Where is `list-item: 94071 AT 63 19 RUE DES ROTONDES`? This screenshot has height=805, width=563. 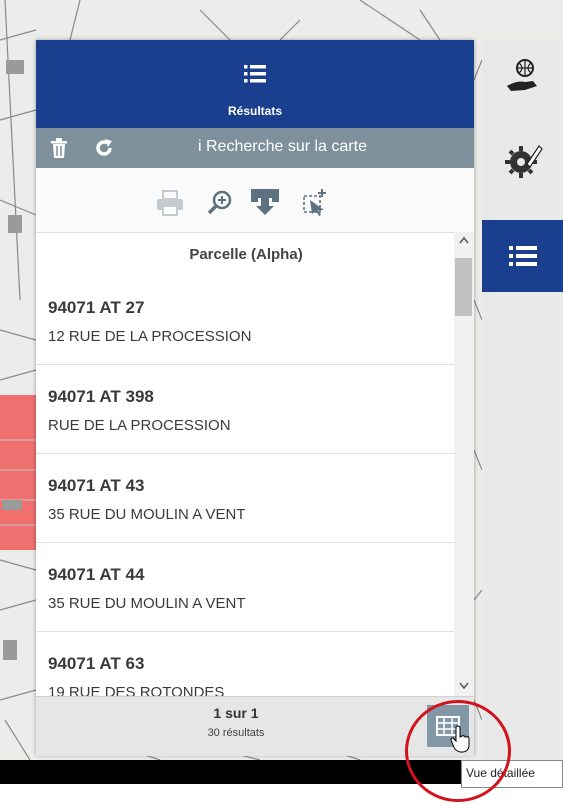 list-item: 94071 AT 63 19 RUE DES ROTONDES is located at coordinates (246, 664).